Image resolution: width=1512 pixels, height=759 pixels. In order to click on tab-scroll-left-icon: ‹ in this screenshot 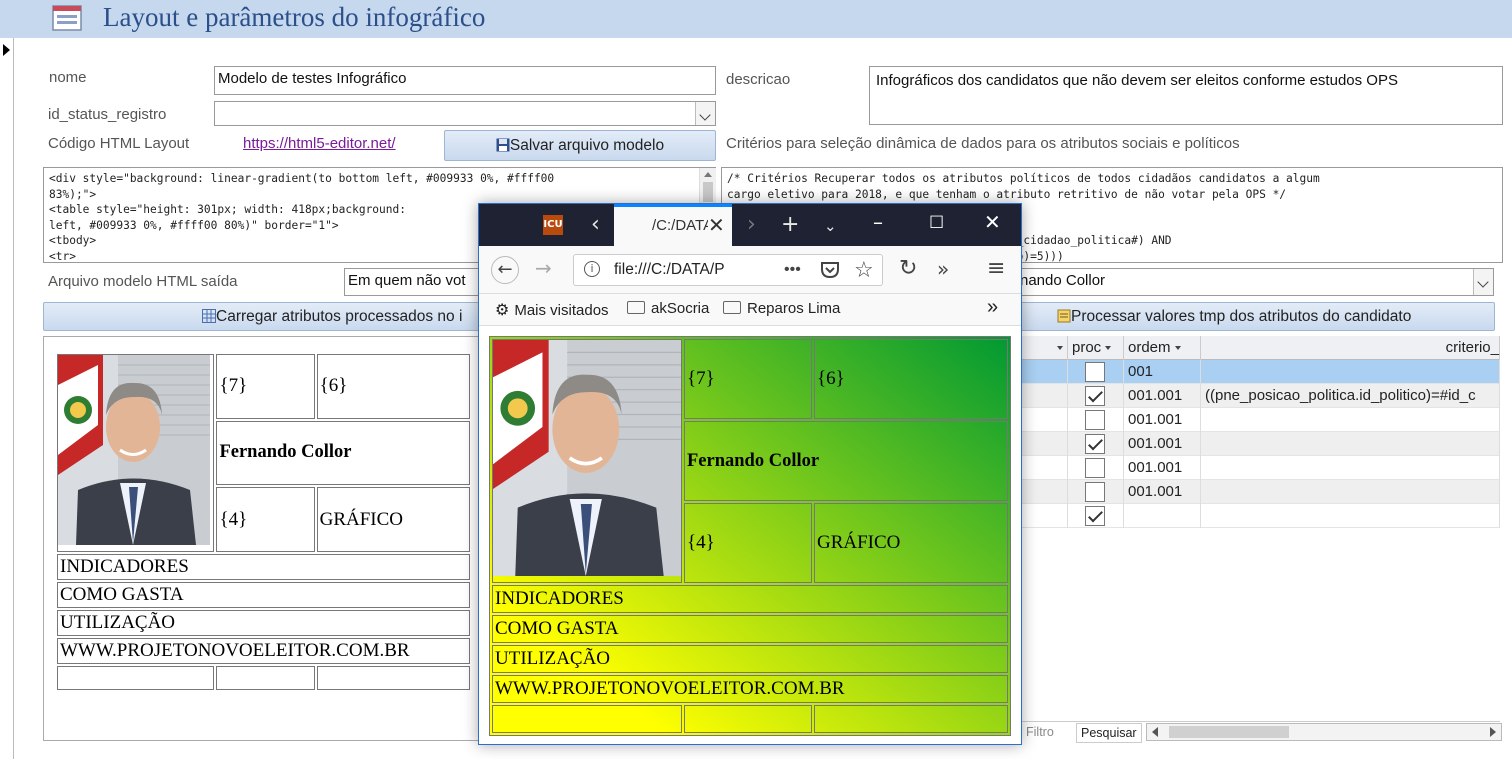, I will do `click(595, 224)`.